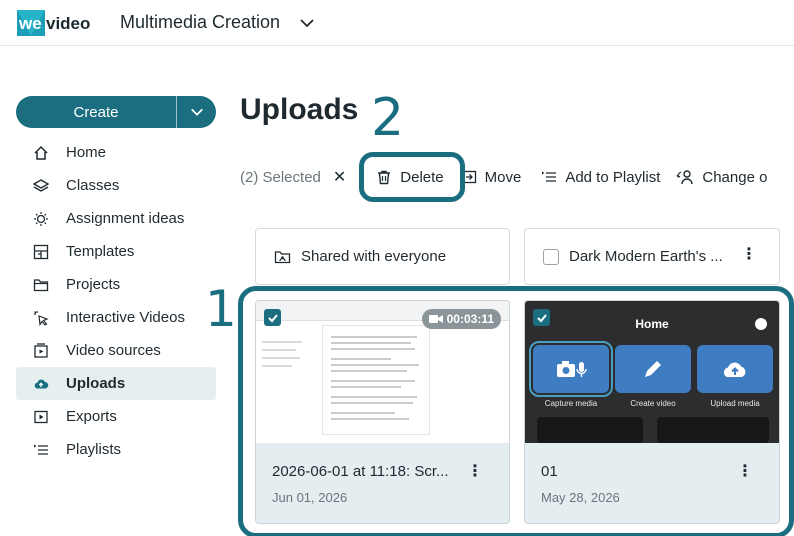 The height and width of the screenshot is (536, 794). Describe the element at coordinates (96, 383) in the screenshot. I see `sidebar-item-label: Uploads` at that location.